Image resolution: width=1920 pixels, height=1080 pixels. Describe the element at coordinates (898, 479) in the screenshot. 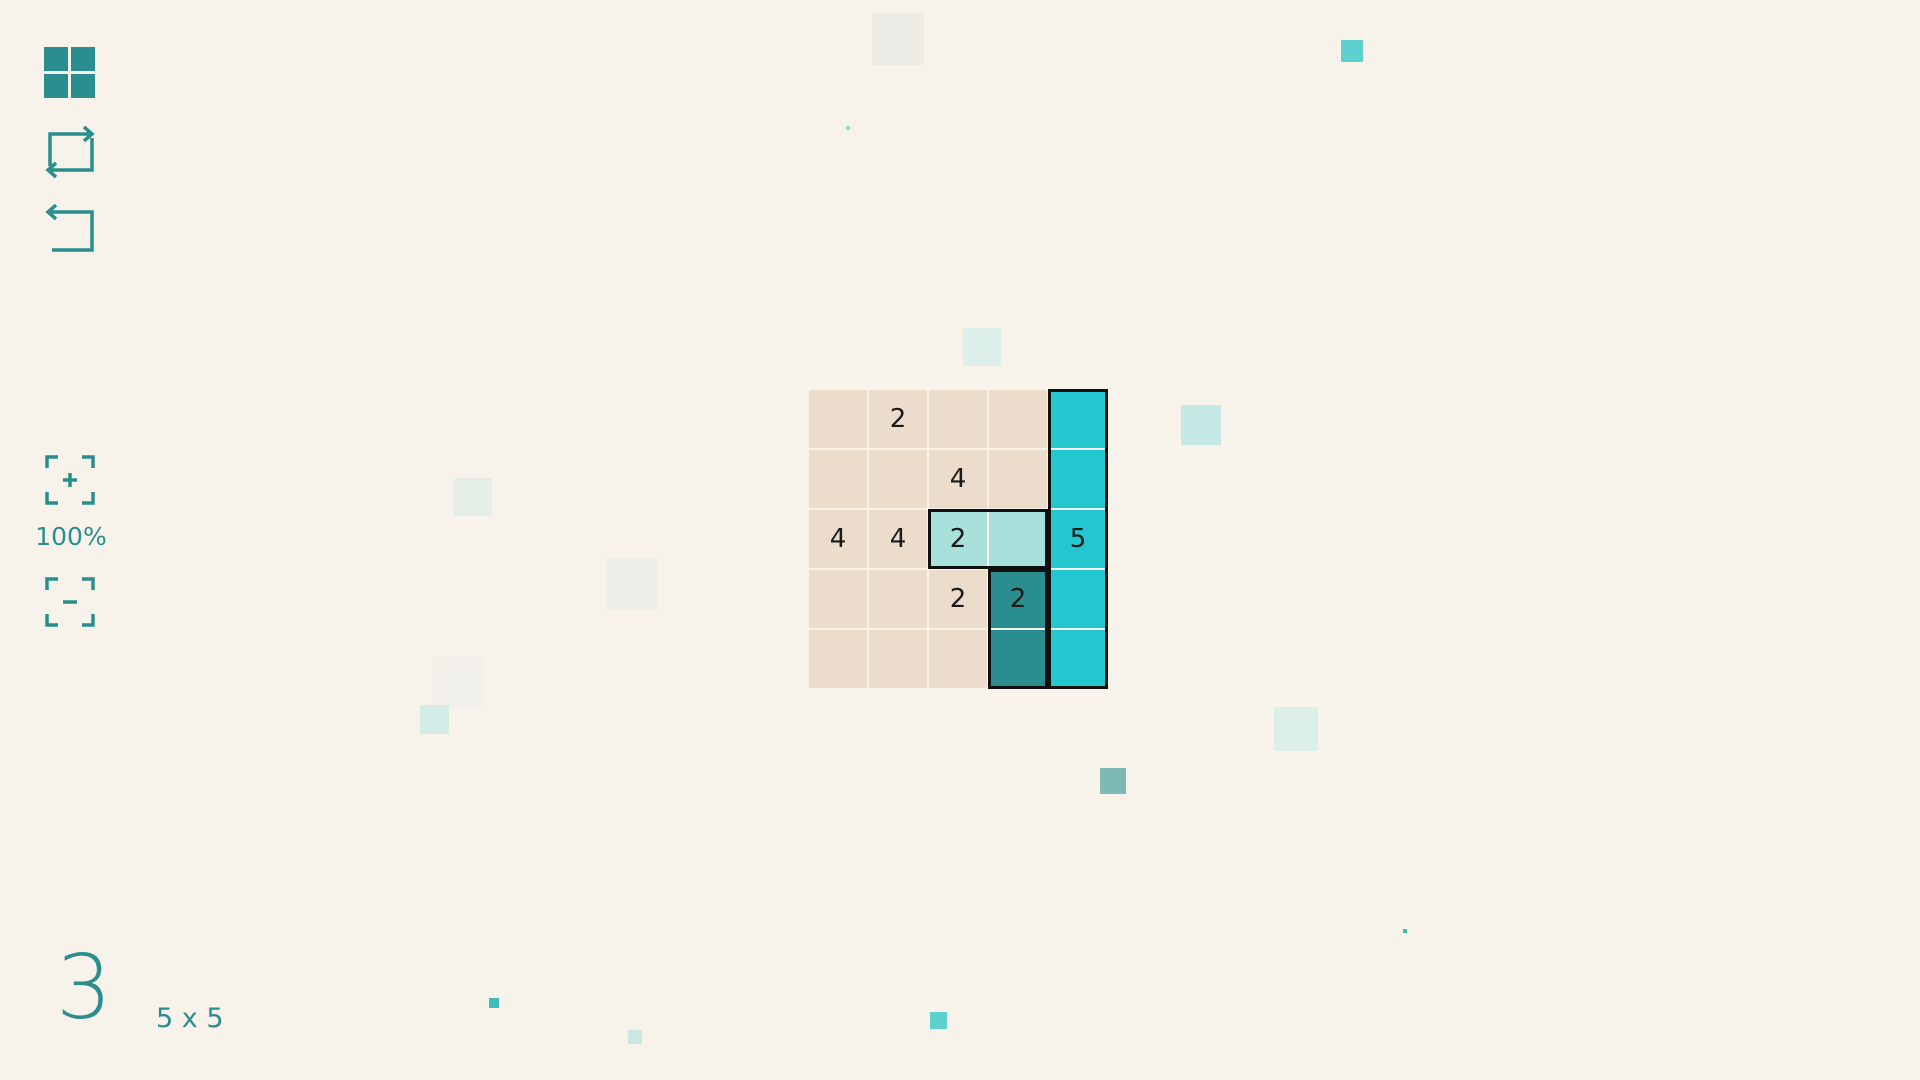

I see `board-cell-r2-c2` at that location.